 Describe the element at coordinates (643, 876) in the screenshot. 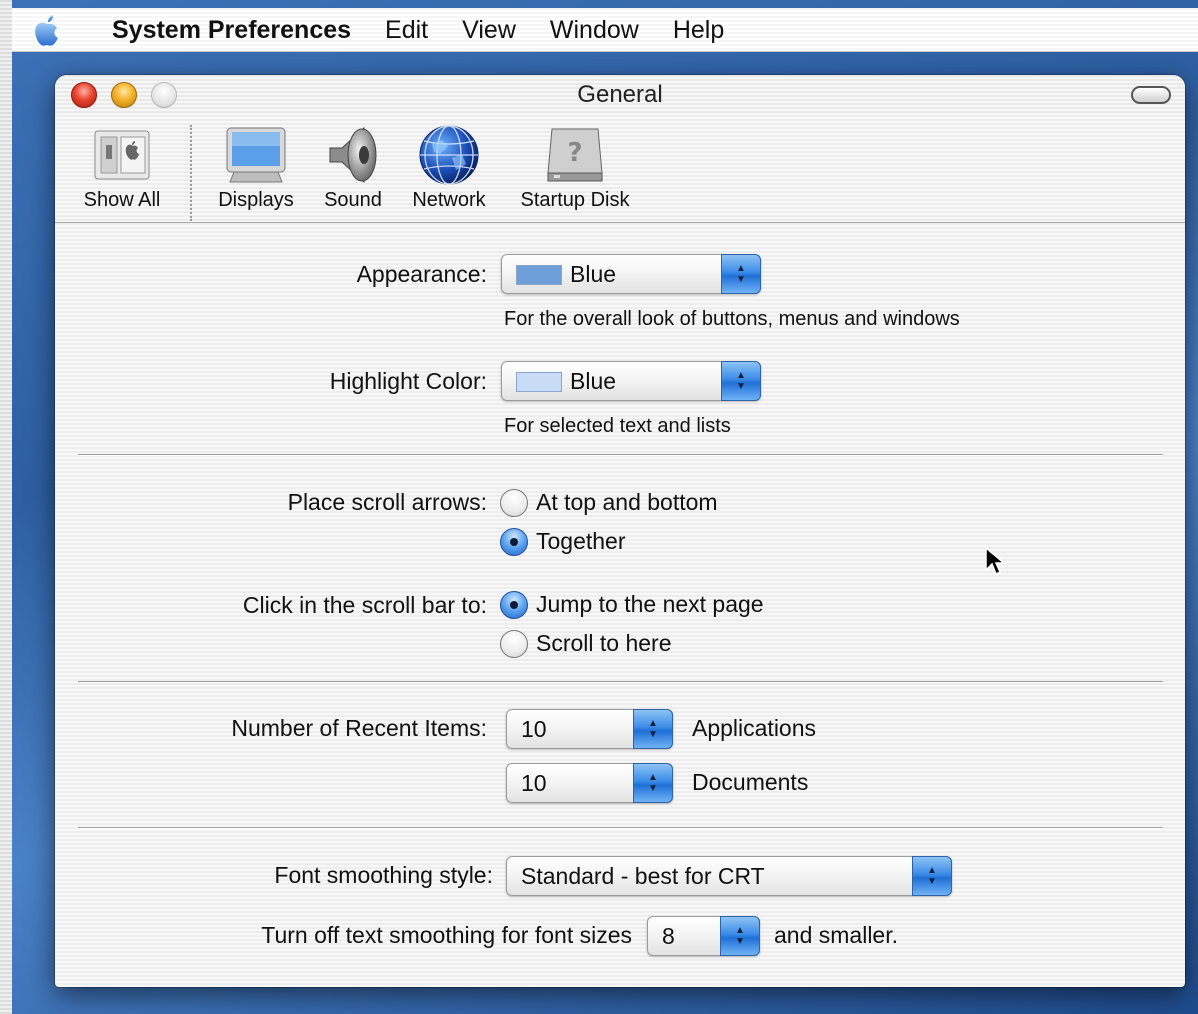

I see `font-smoothing-value: Standard - best for CRT` at that location.